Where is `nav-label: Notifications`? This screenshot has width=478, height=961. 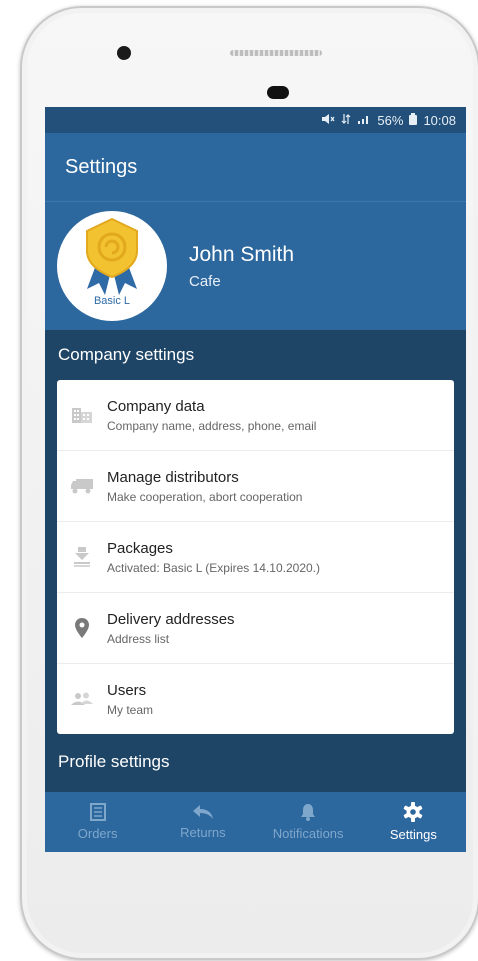
nav-label: Notifications is located at coordinates (308, 833).